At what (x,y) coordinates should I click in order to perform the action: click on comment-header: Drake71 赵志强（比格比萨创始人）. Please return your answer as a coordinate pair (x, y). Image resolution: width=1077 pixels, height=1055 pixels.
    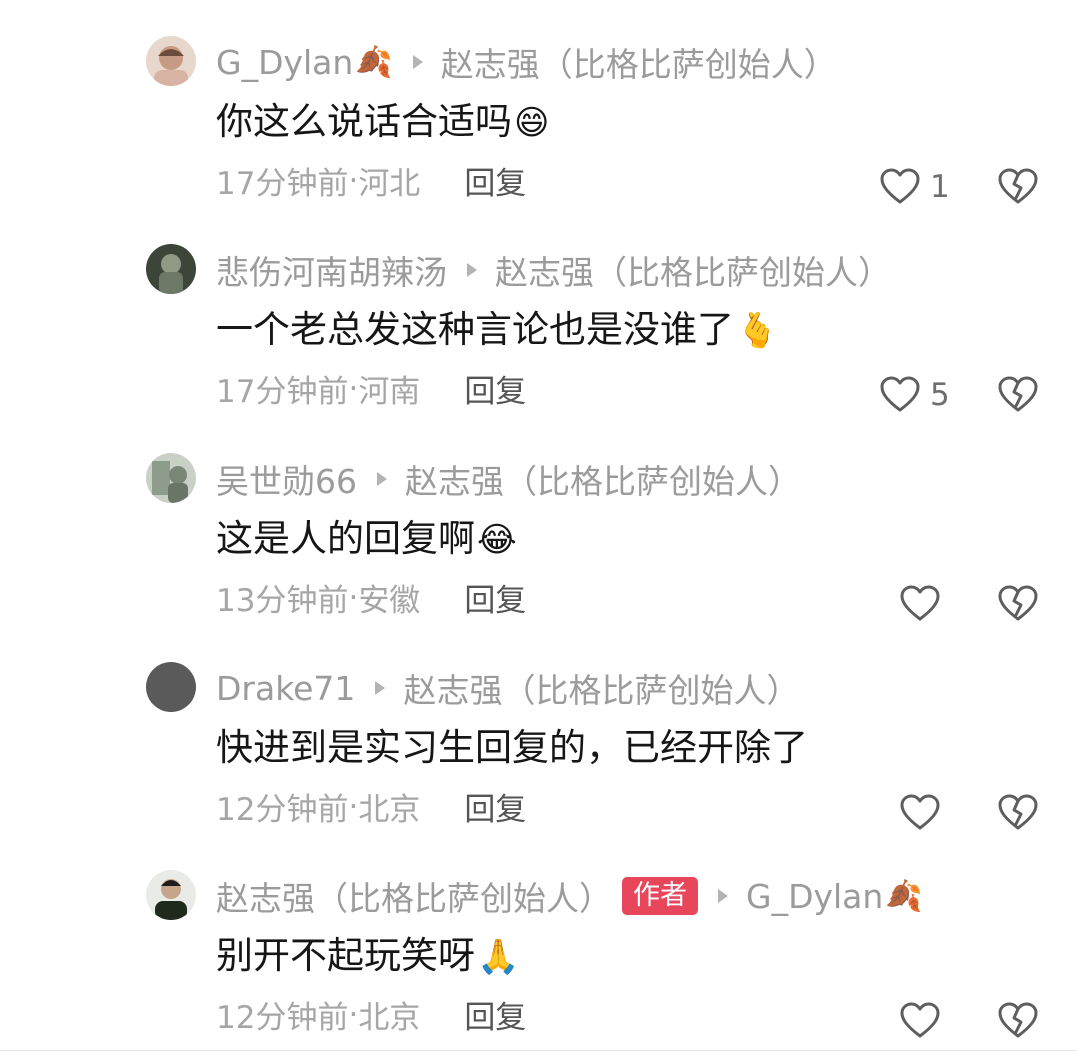
    Looking at the image, I should click on (507, 688).